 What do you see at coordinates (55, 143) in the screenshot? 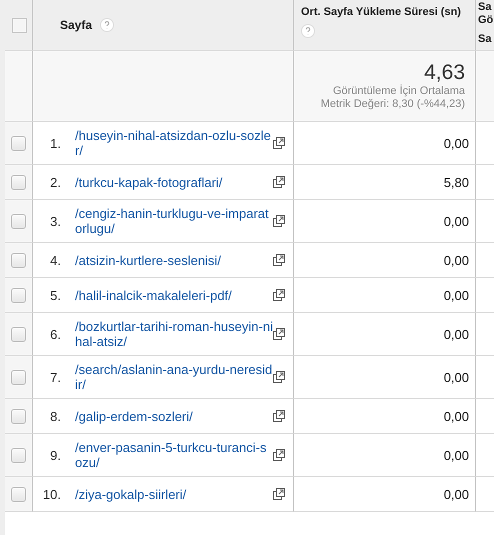
I see `row-number: 1.` at bounding box center [55, 143].